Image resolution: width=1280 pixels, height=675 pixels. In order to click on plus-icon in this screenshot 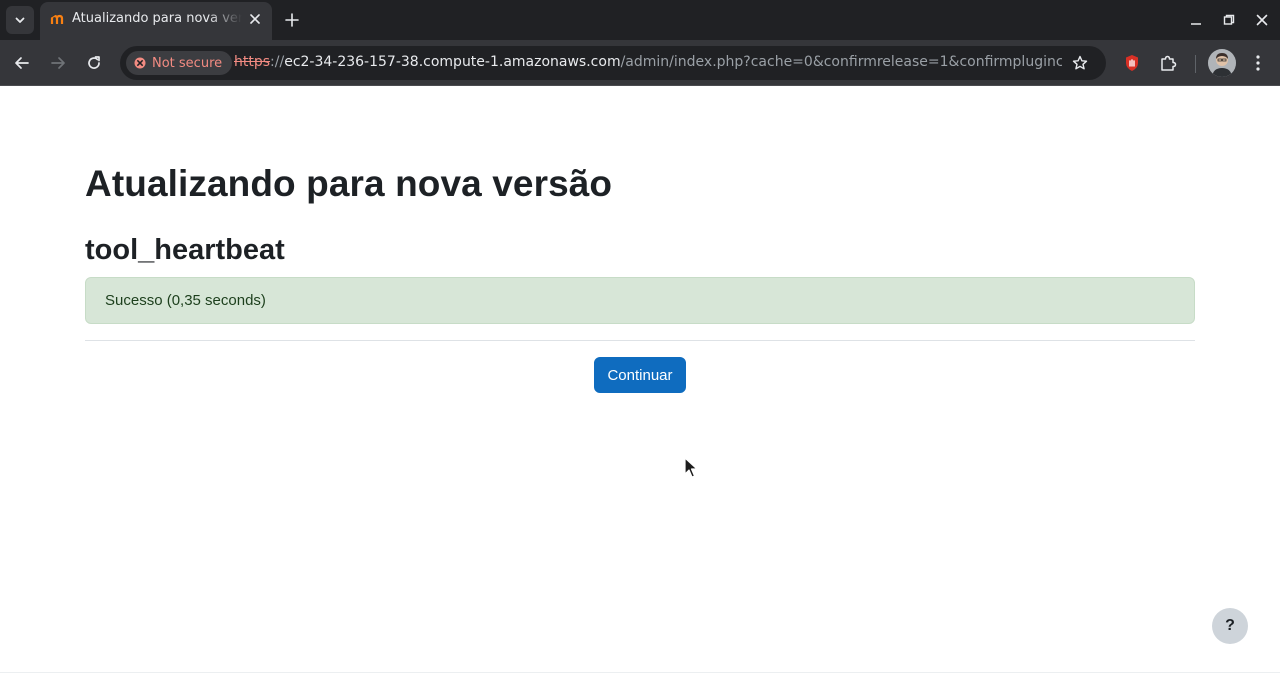, I will do `click(292, 20)`.